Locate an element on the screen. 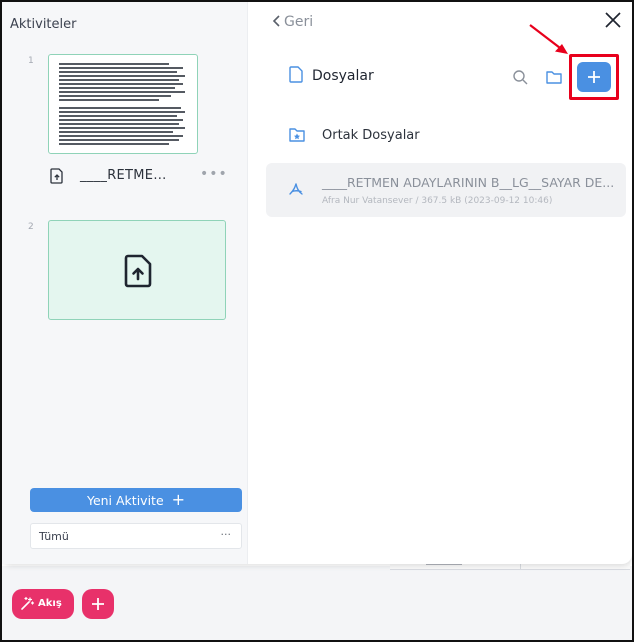  pdf-icon is located at coordinates (296, 189).